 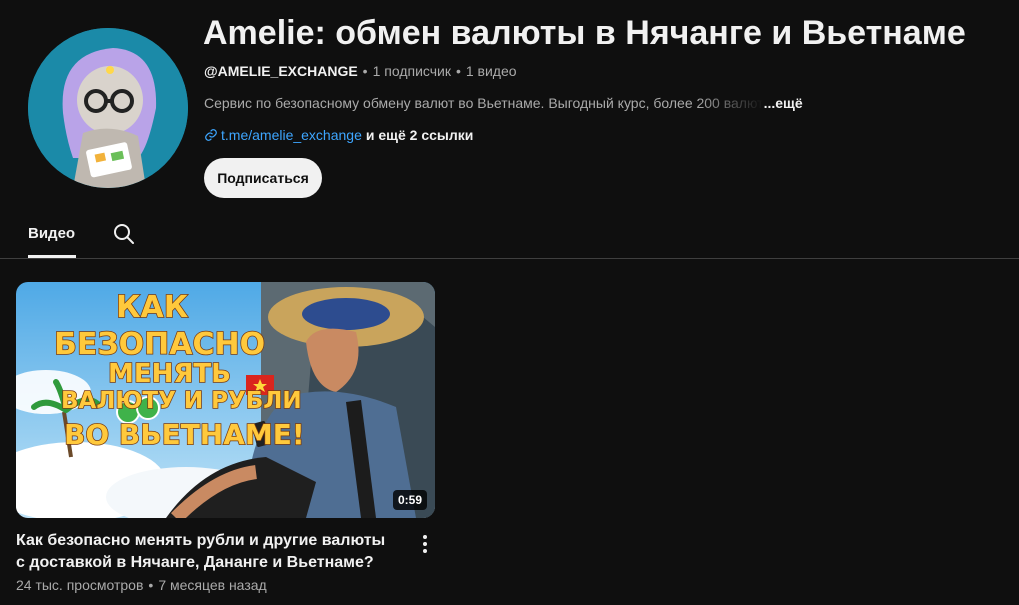 What do you see at coordinates (409, 500) in the screenshot?
I see `video-duration: 0:59` at bounding box center [409, 500].